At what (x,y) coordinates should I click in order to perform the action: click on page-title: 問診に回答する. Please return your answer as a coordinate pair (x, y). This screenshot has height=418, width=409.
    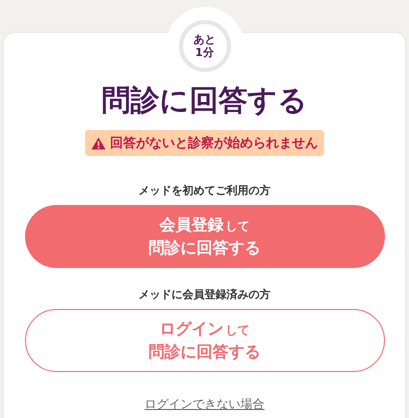
    Looking at the image, I should click on (205, 100).